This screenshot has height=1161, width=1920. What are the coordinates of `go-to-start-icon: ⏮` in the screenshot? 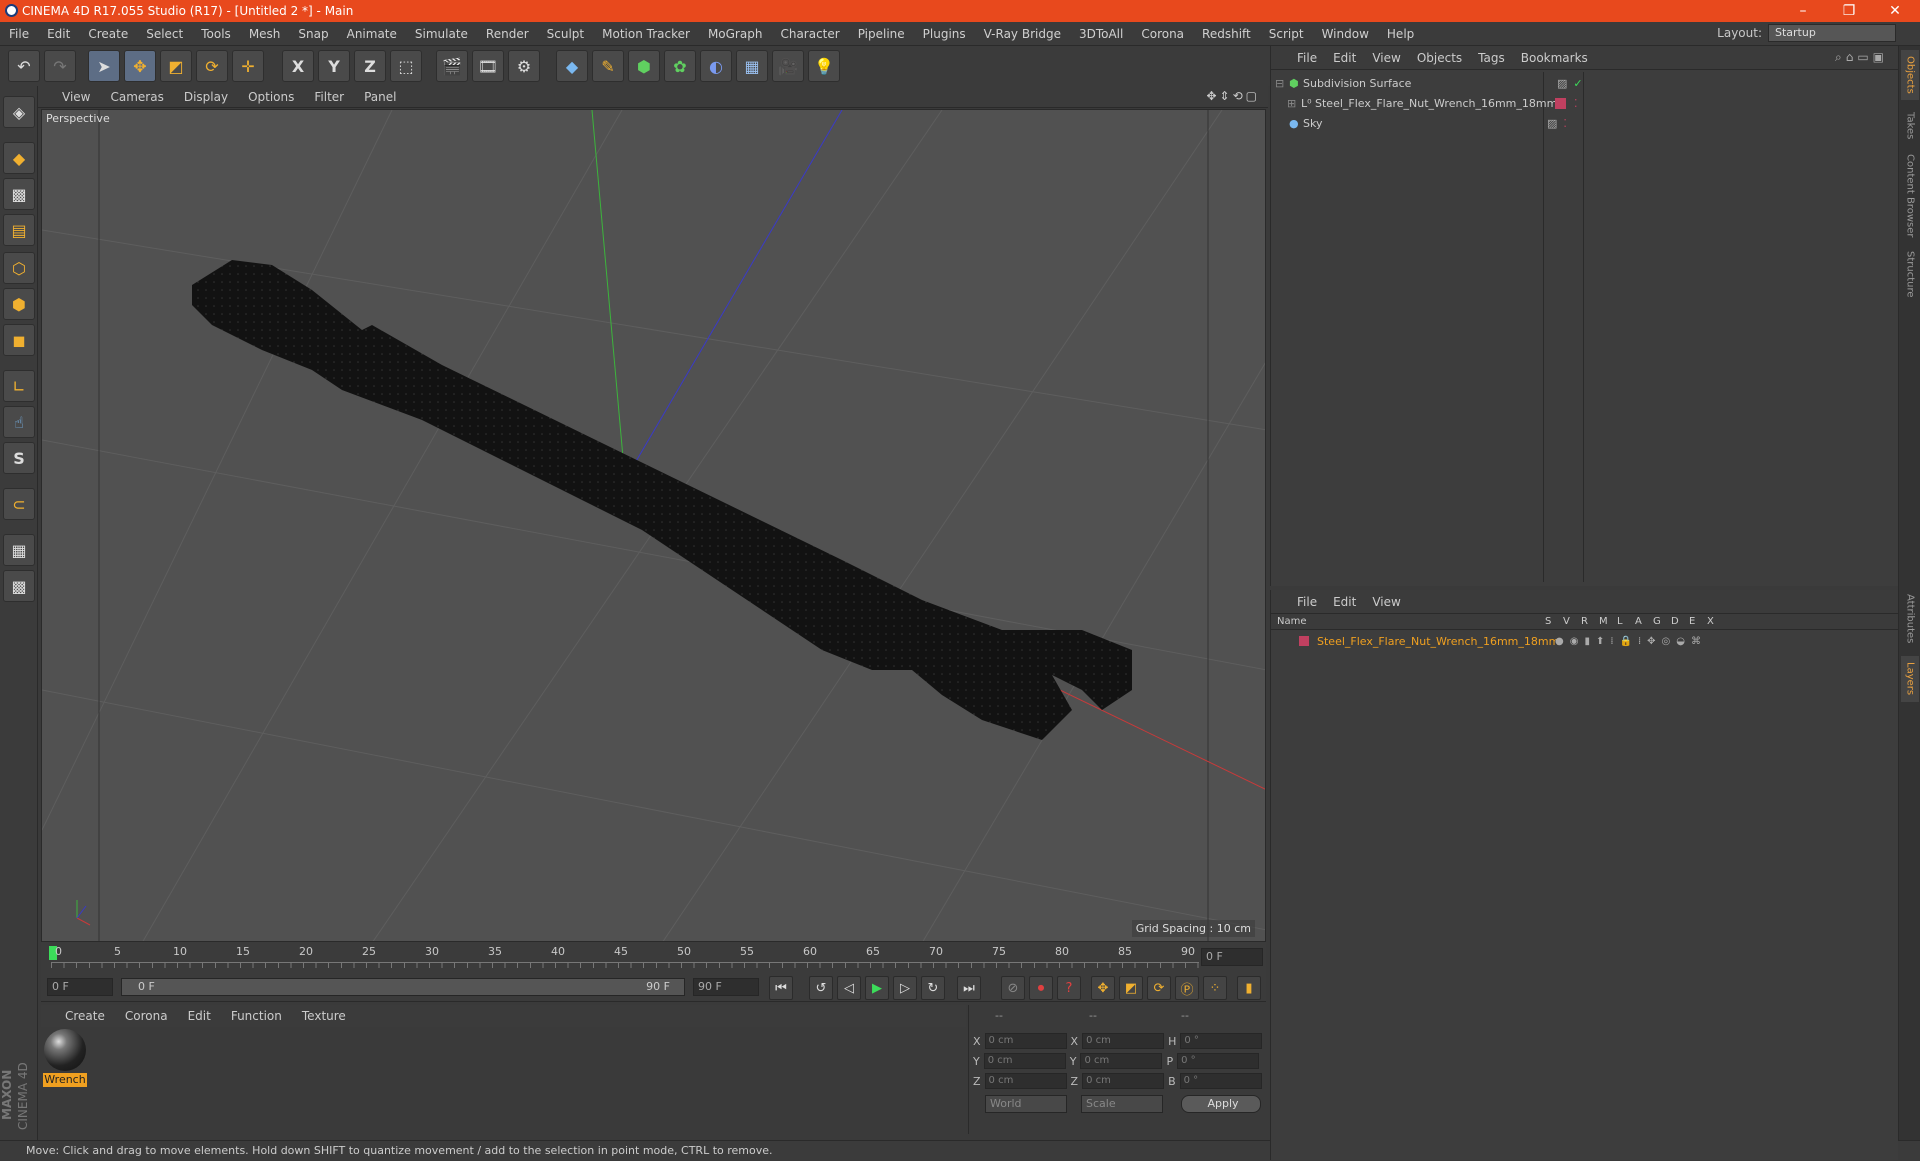 It's located at (781, 988).